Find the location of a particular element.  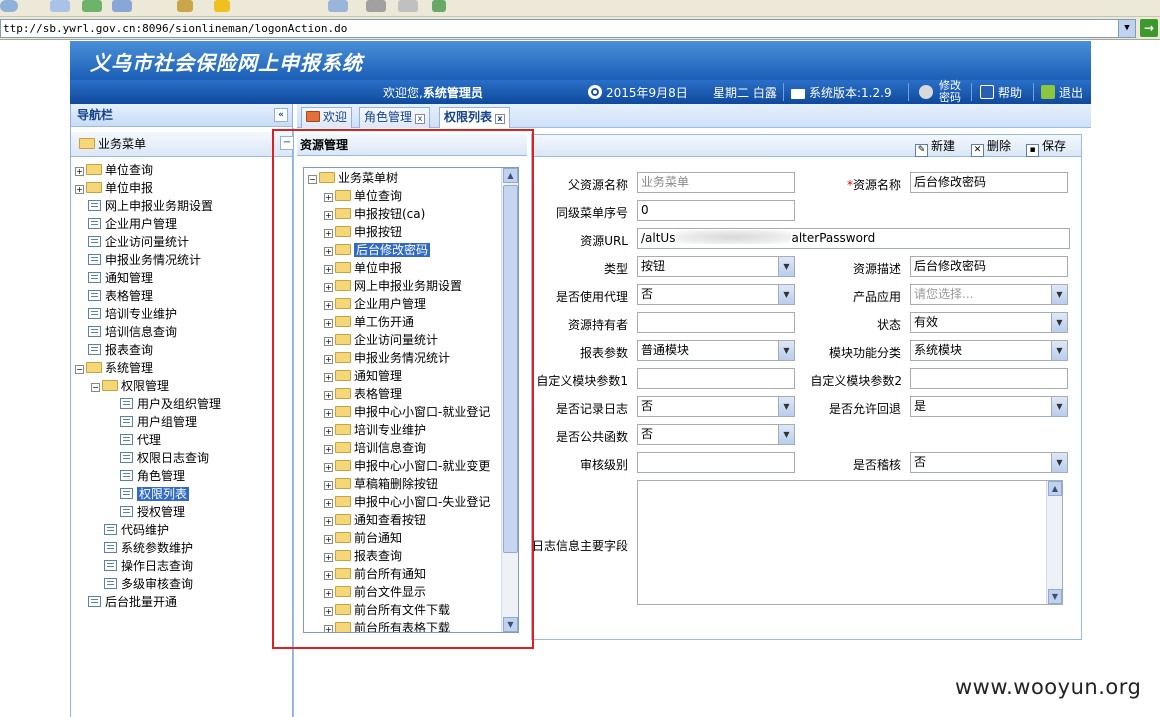

product-select: 请您选择... ▼ is located at coordinates (989, 294).